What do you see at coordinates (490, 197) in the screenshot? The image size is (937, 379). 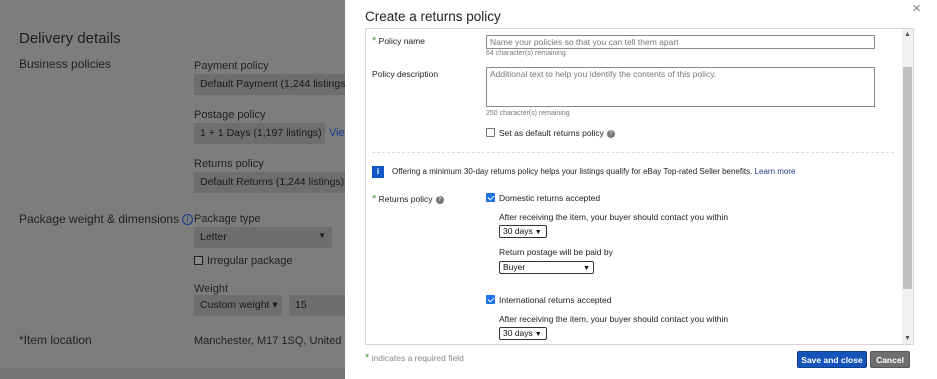 I see `domestic-returns-checkbox` at bounding box center [490, 197].